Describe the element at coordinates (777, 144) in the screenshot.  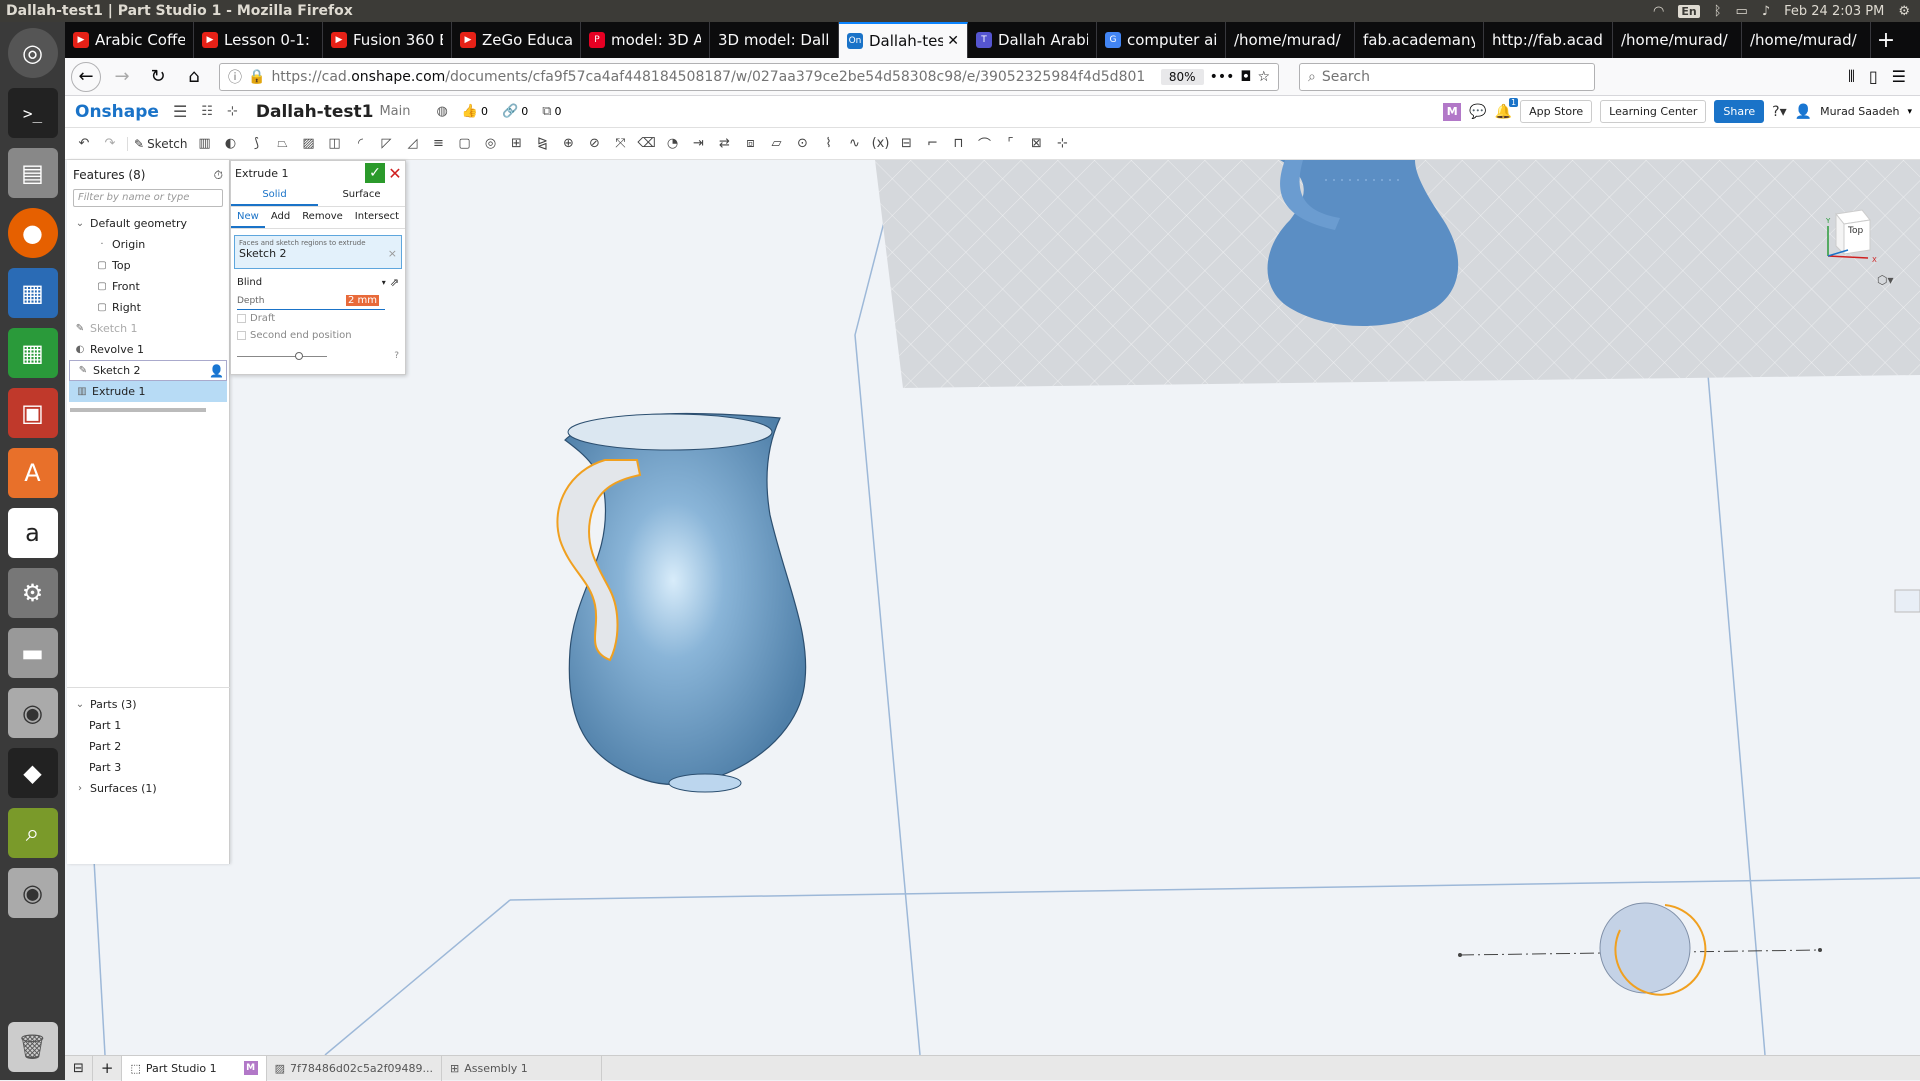
I see `plane-tool-icon: ▱` at that location.